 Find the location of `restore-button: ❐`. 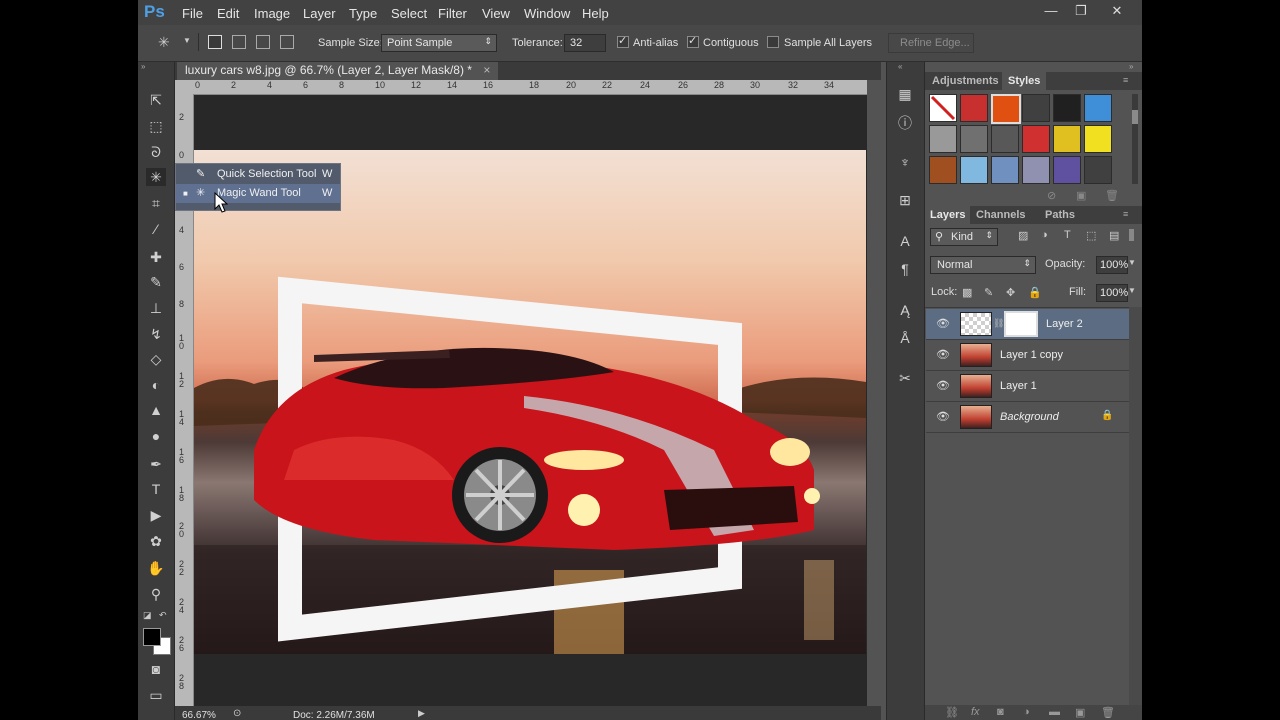

restore-button: ❐ is located at coordinates (1081, 11).